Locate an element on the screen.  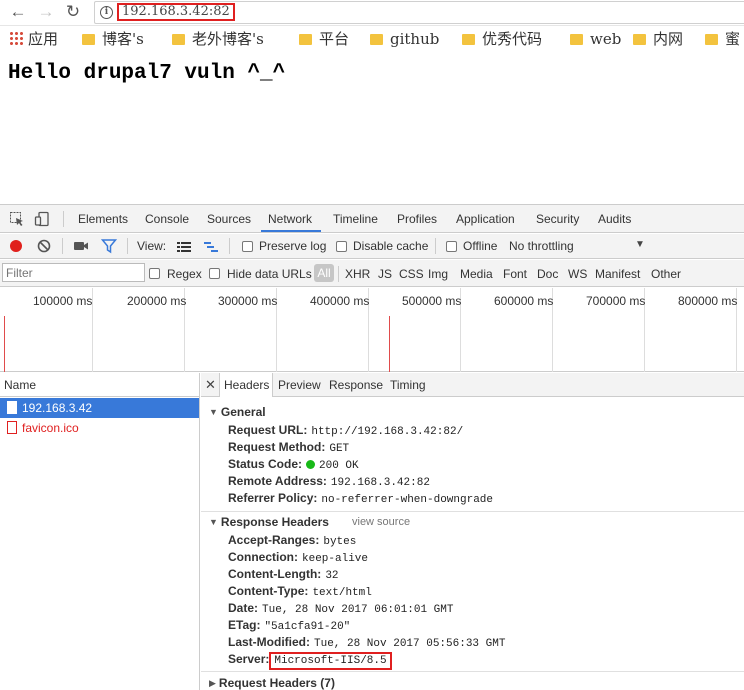
filter-manifest: Manifest is located at coordinates (617, 274).